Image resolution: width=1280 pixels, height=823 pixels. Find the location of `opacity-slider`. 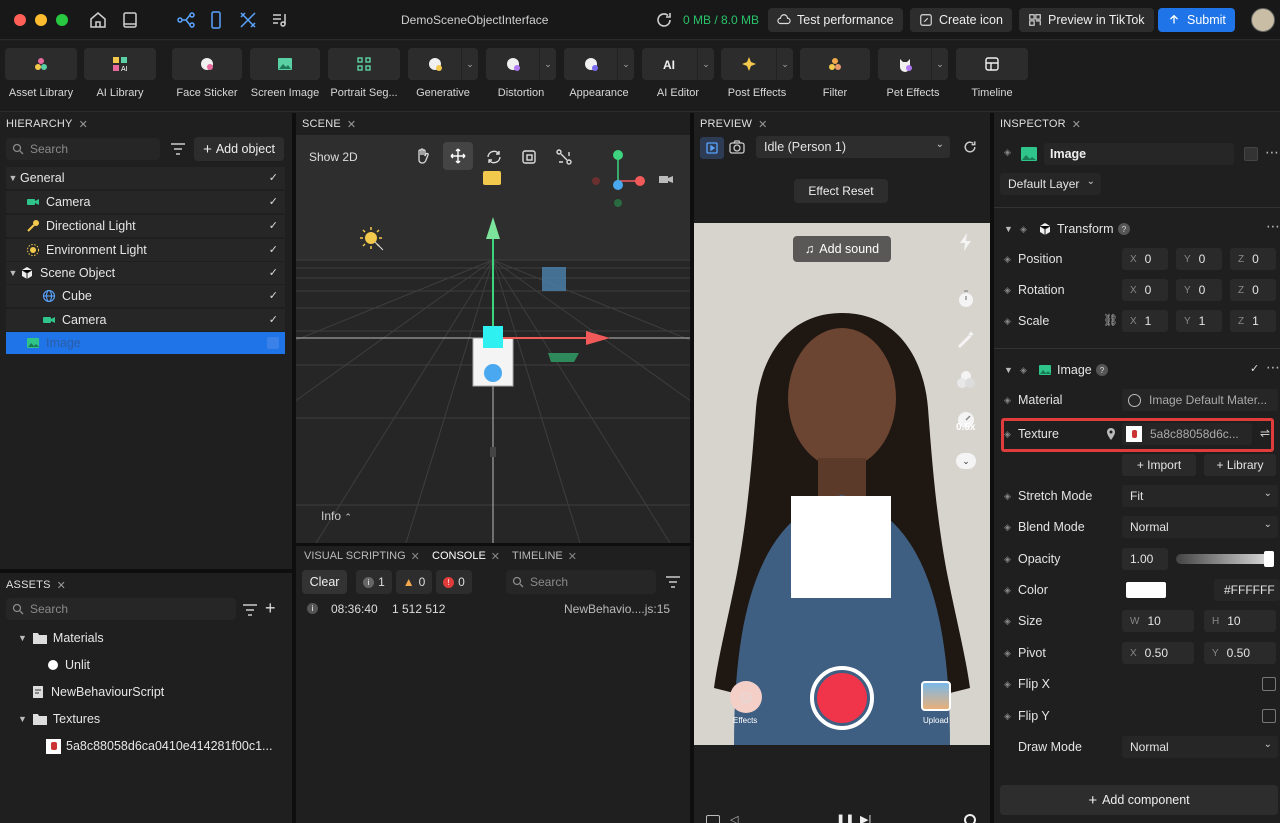

opacity-slider is located at coordinates (1225, 559).